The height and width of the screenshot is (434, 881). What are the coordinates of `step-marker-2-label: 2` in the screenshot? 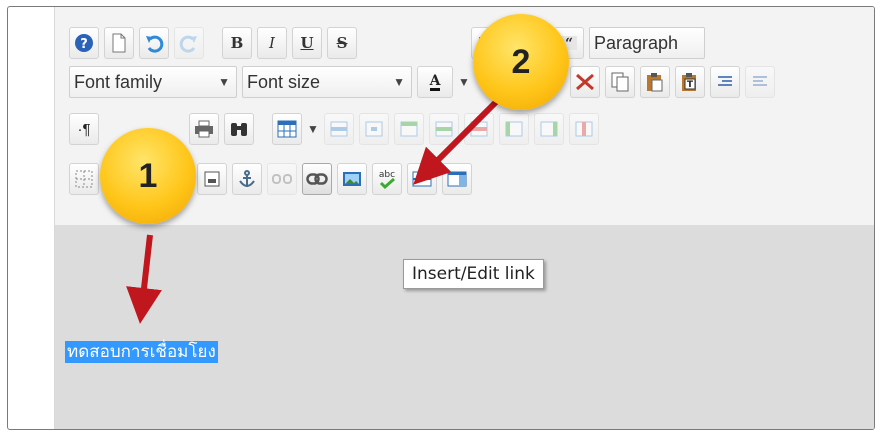 It's located at (521, 61).